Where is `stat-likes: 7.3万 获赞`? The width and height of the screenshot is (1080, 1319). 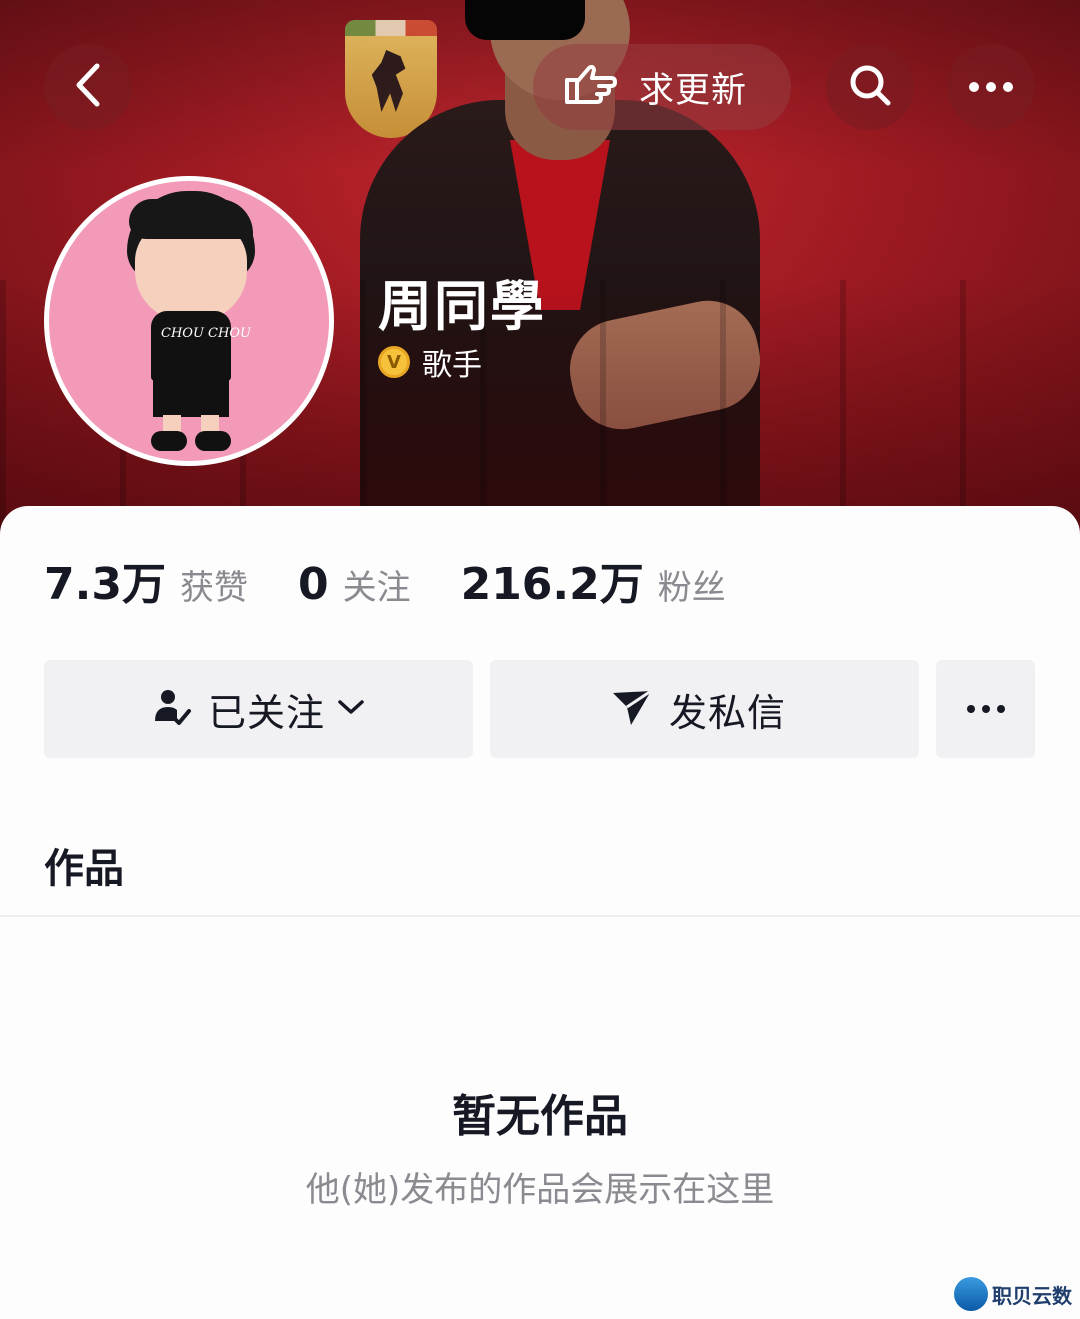
stat-likes: 7.3万 获赞 is located at coordinates (146, 580).